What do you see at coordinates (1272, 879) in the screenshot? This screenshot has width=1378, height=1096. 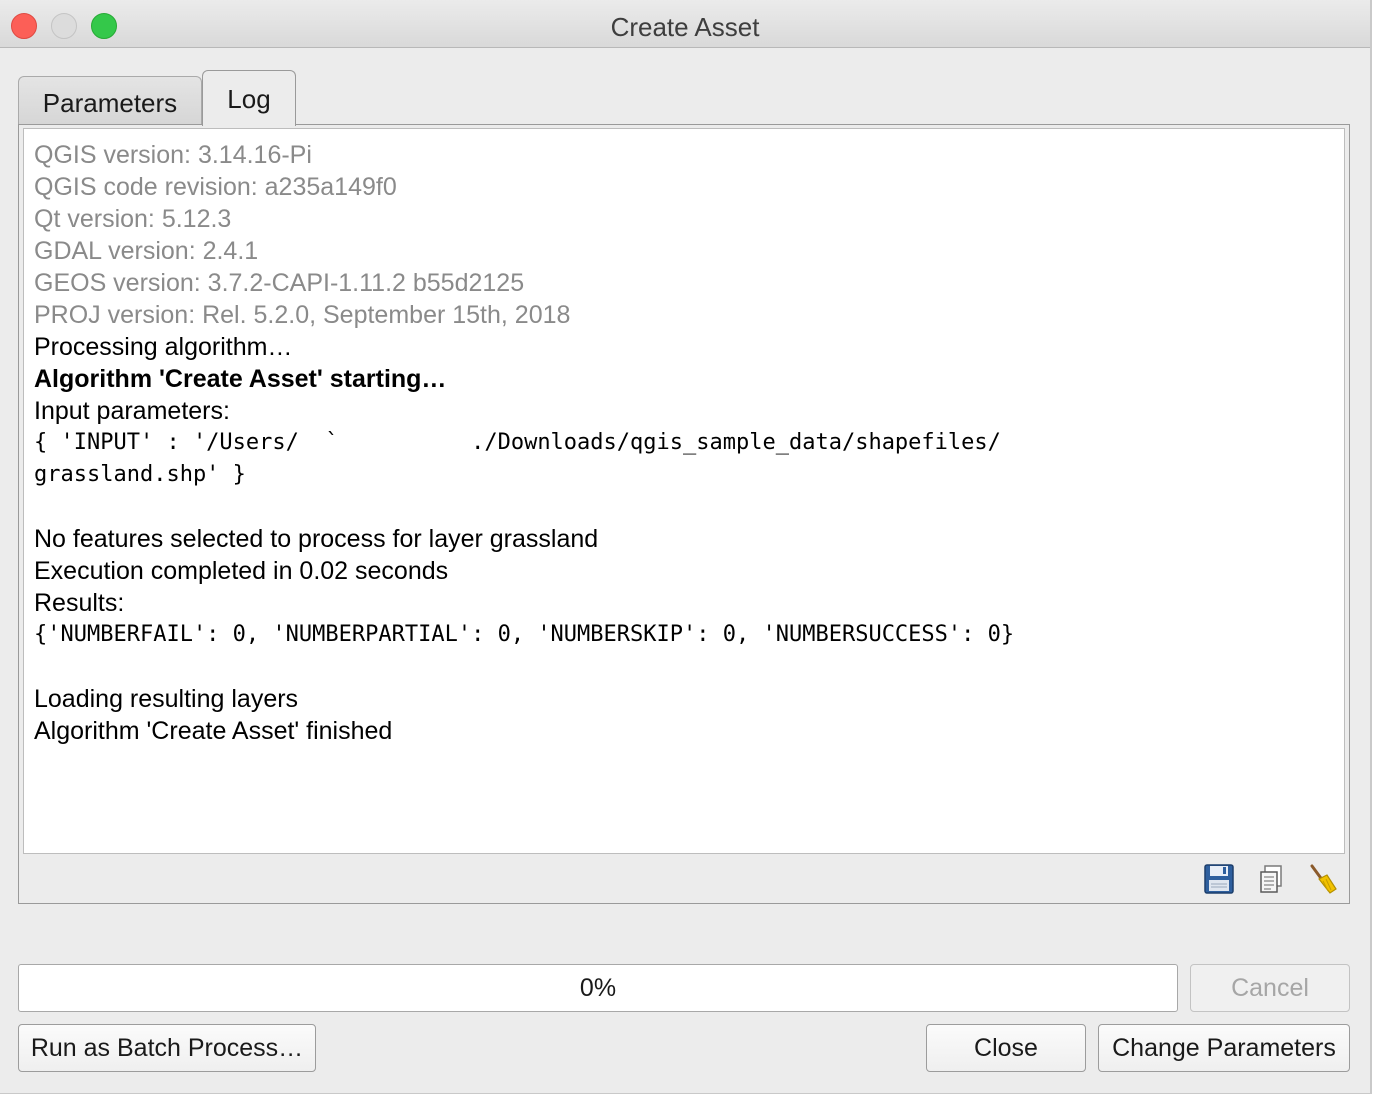 I see `copy-icon` at bounding box center [1272, 879].